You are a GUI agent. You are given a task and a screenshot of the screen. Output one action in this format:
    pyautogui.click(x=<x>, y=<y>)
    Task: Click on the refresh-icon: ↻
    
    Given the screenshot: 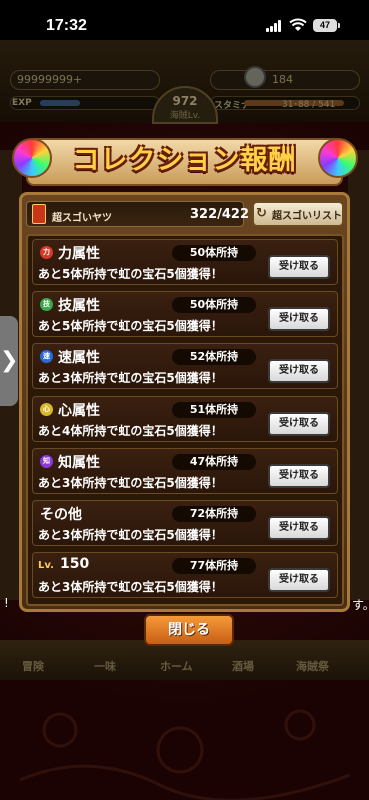 What is the action you would take?
    pyautogui.click(x=261, y=213)
    